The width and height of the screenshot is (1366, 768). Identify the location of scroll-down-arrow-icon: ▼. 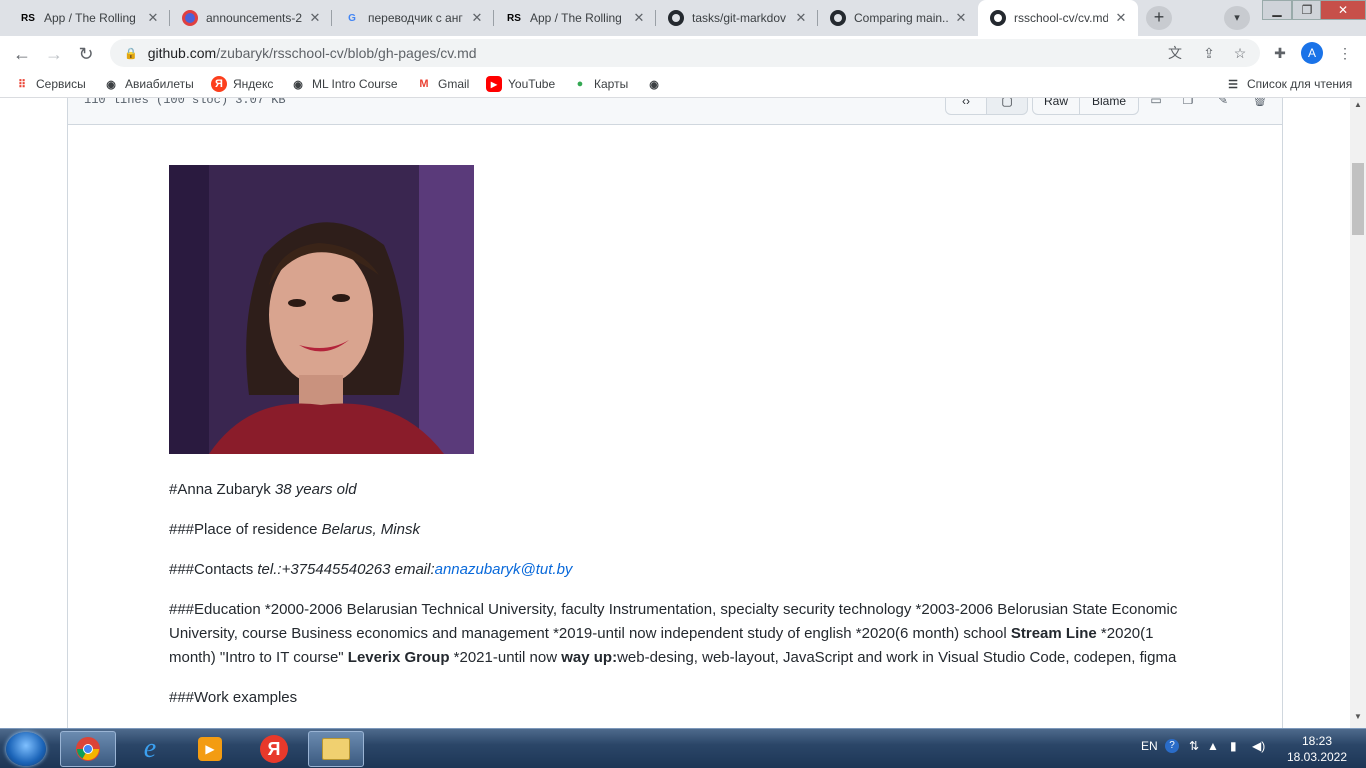
(1358, 719).